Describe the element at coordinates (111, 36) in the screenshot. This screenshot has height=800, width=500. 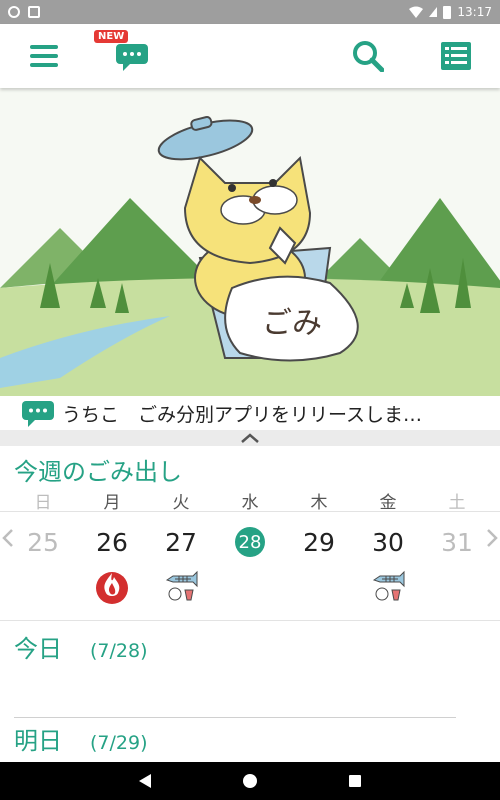
I see `new-badge: NEW` at that location.